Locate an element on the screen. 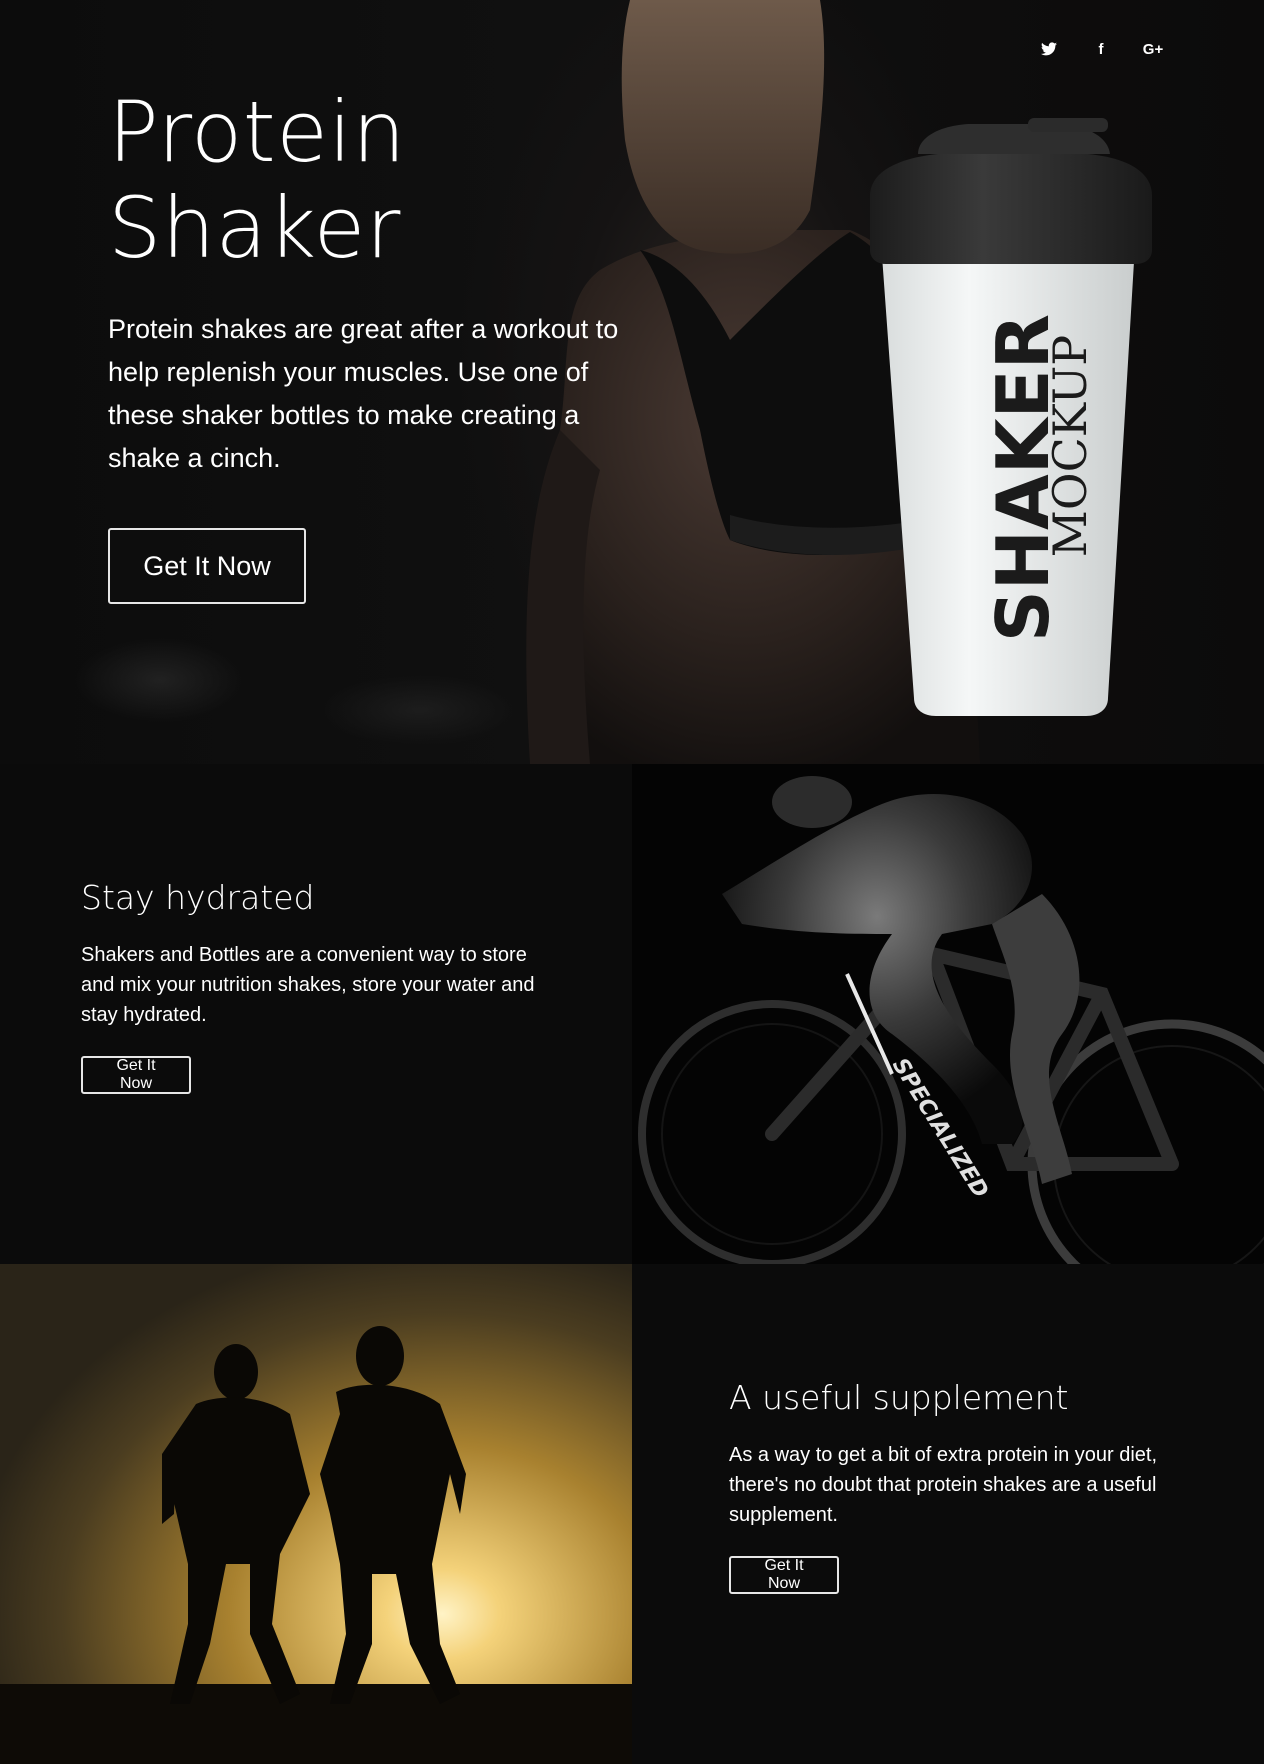  shaker-bottle-image: SHAKER MOCKUP is located at coordinates (1011, 417).